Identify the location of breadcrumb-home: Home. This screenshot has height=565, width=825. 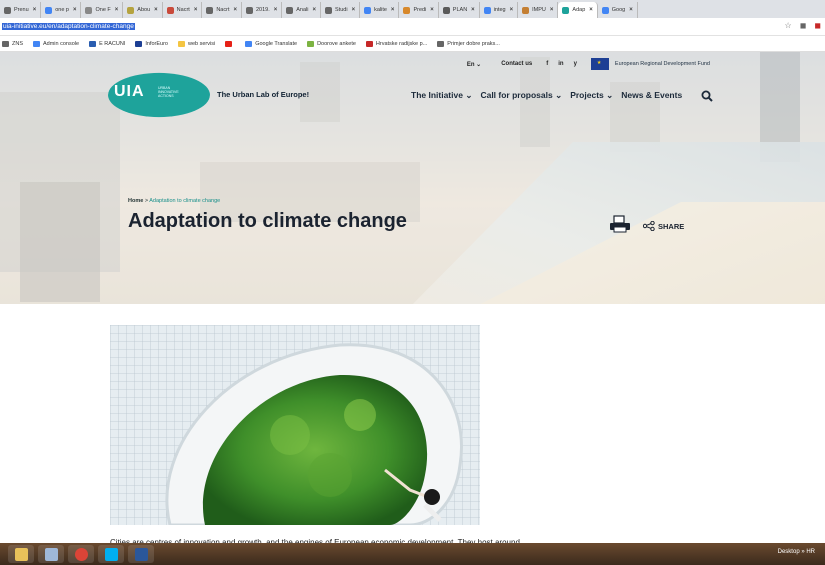
(135, 201).